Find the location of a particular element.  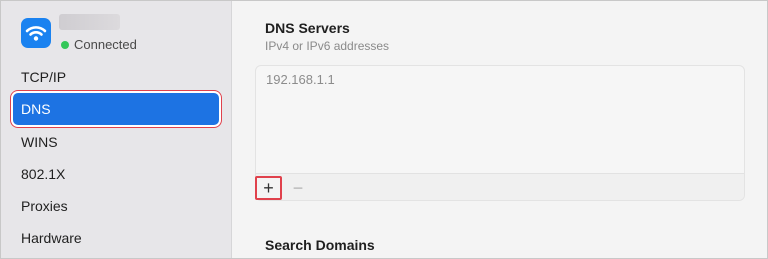

list-toolbar is located at coordinates (500, 186).